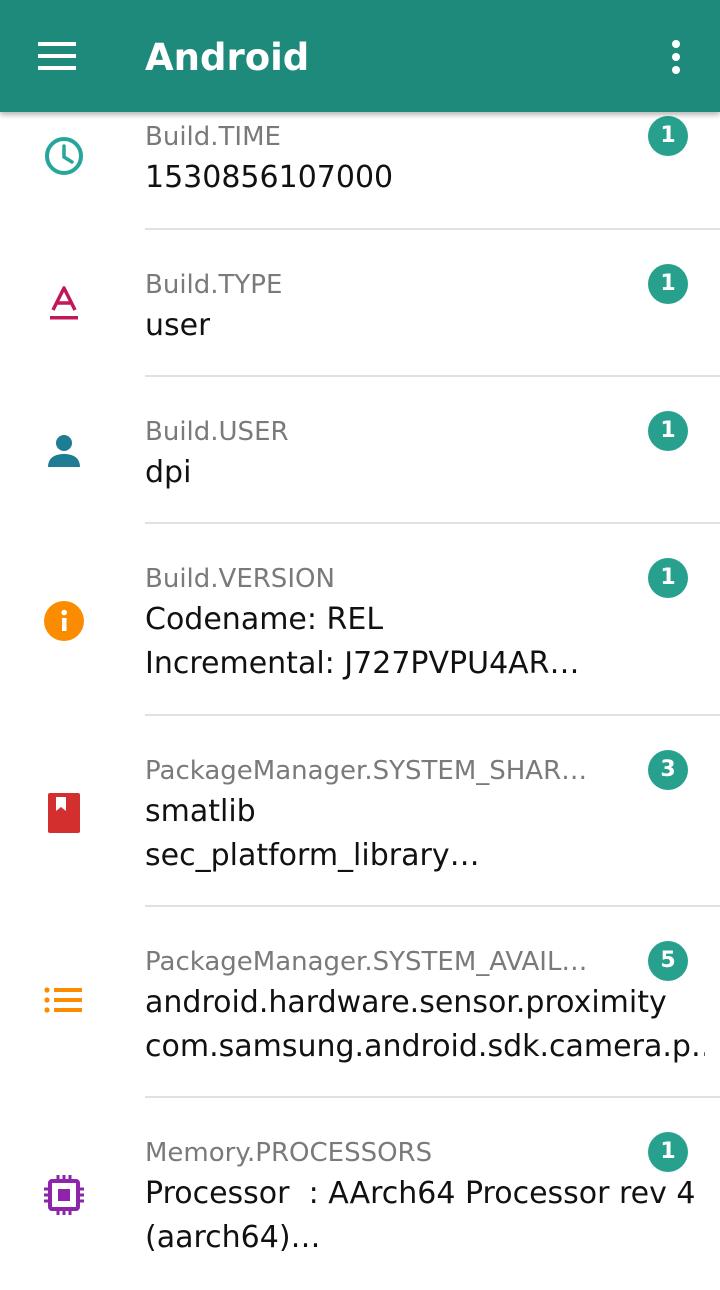 The height and width of the screenshot is (1290, 720). I want to click on hamburger-menu-icon, so click(56, 56).